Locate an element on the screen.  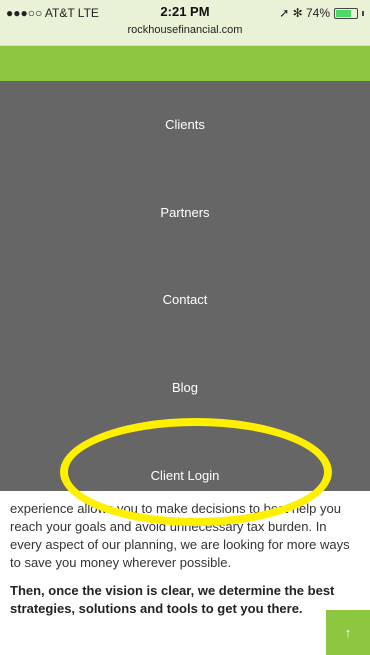
scroll-to-top-button: ↑ is located at coordinates (348, 632).